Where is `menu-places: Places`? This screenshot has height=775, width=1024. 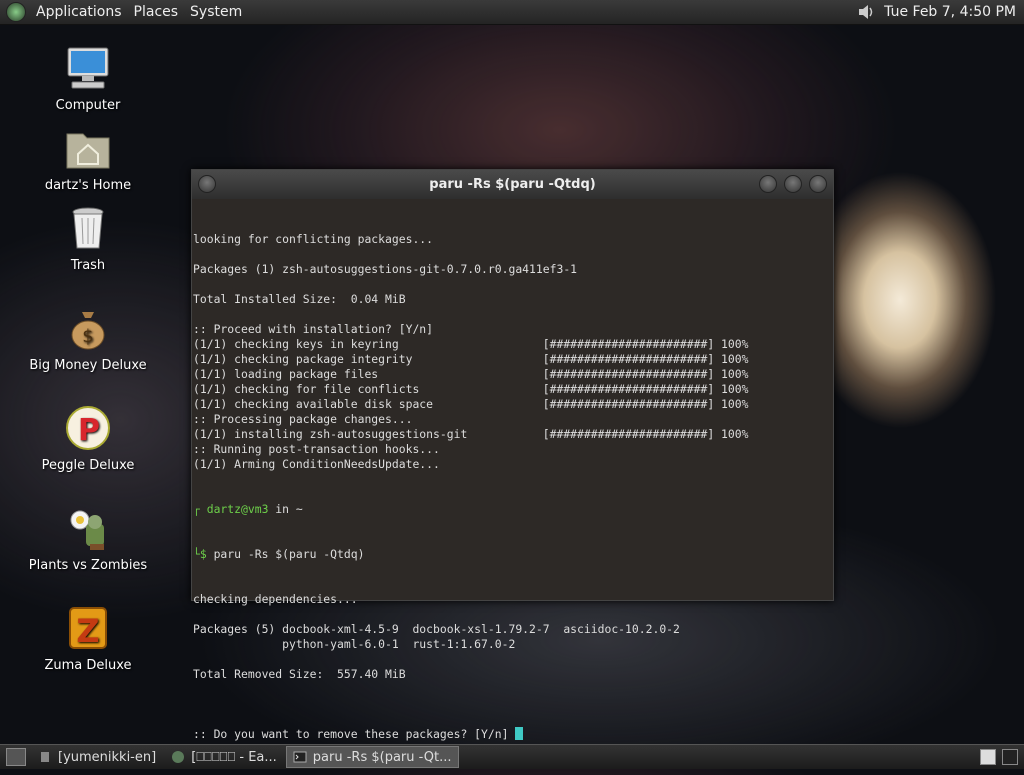 menu-places: Places is located at coordinates (156, 12).